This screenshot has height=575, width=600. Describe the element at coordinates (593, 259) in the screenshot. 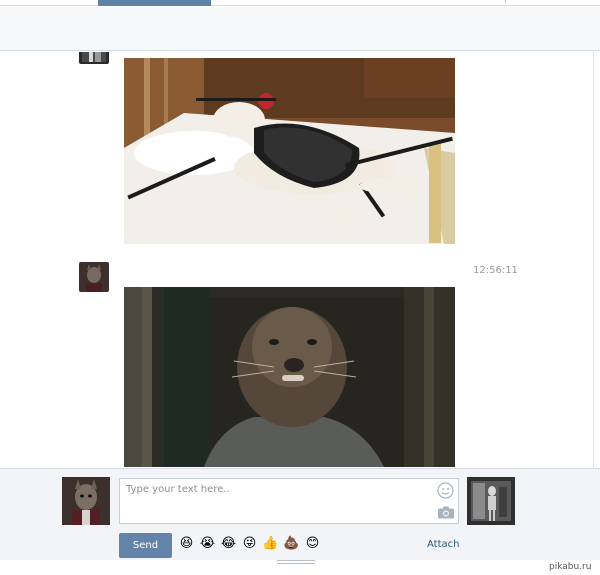

I see `content-border` at that location.